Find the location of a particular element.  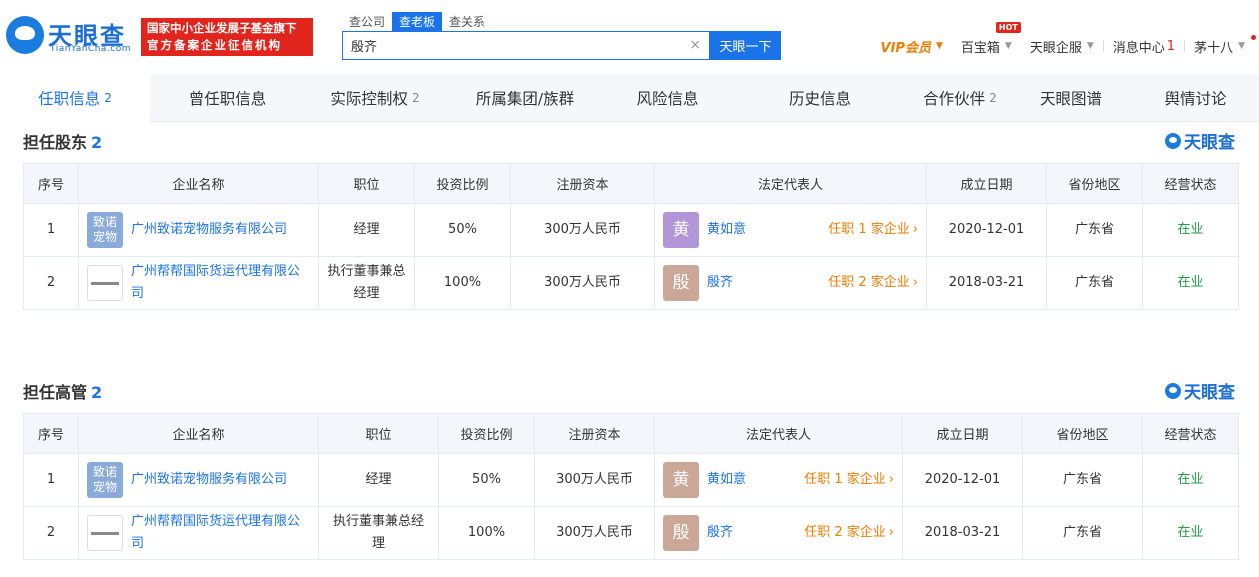

capital-cell: 300万人民币 is located at coordinates (582, 283).